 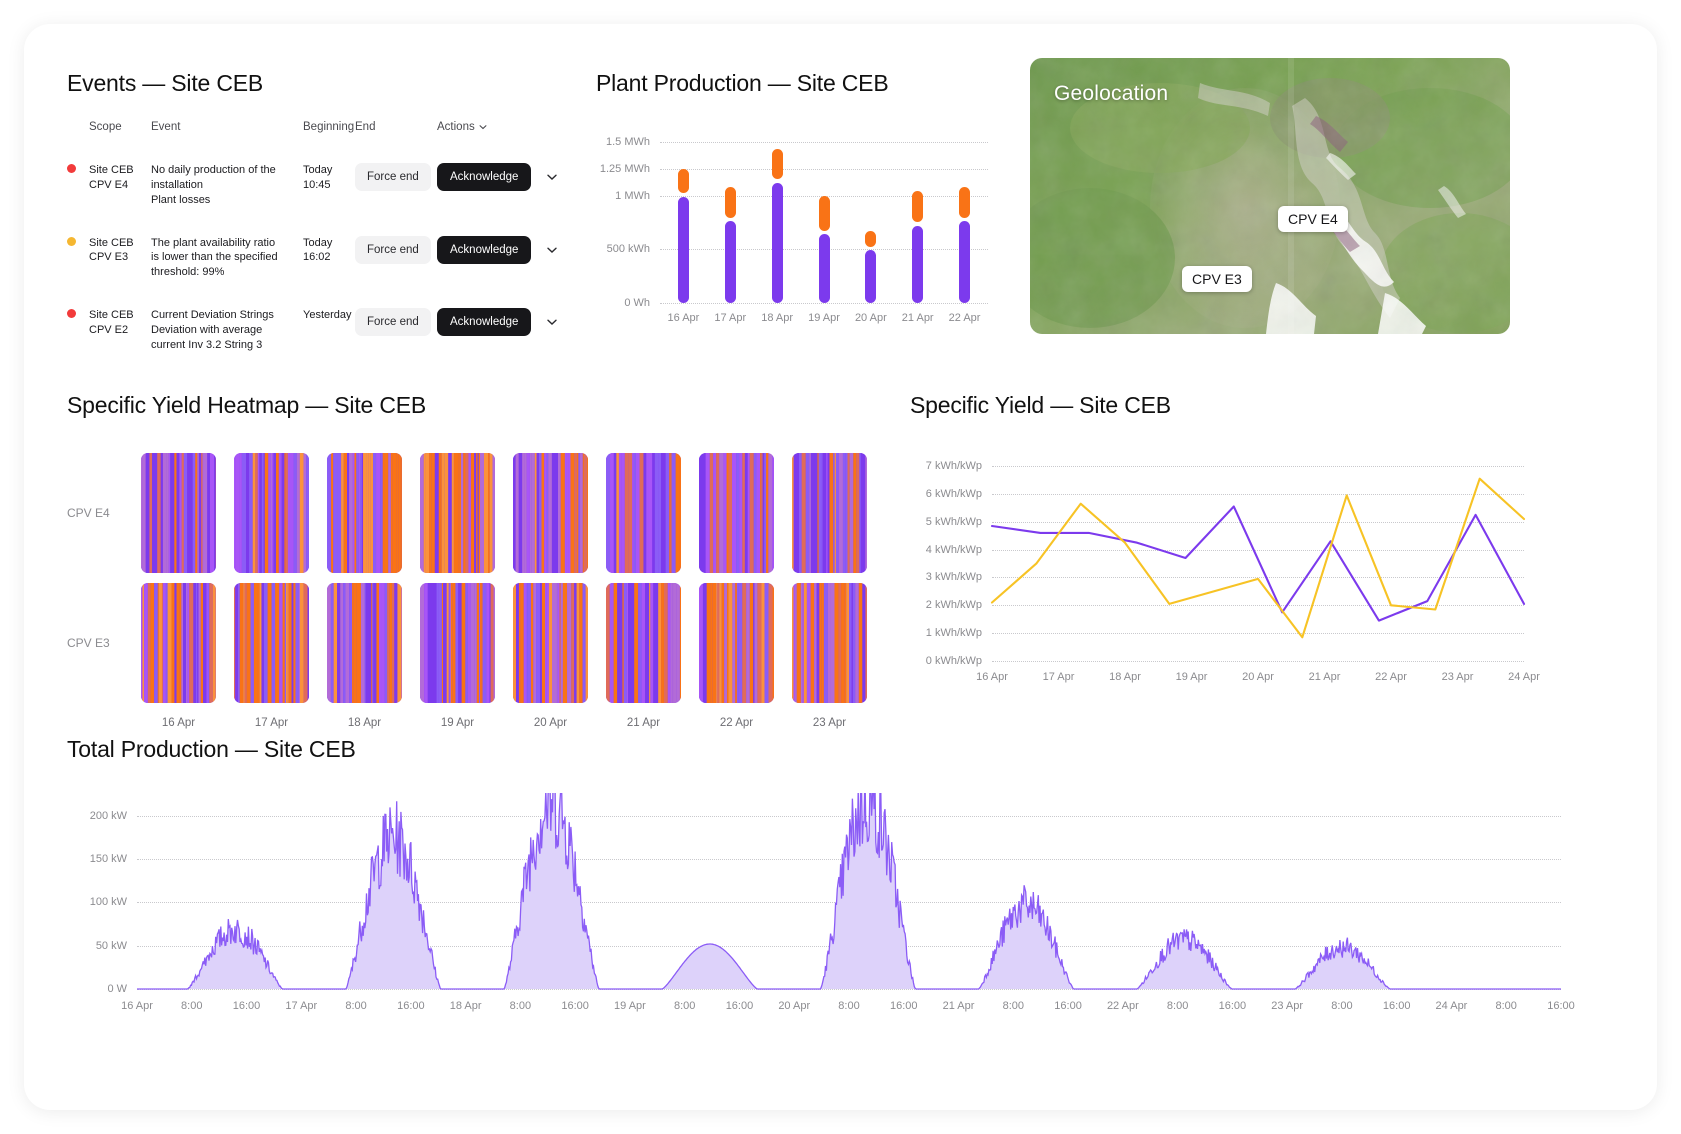 I want to click on x-axis-tick: 16 Apr, so click(x=683, y=318).